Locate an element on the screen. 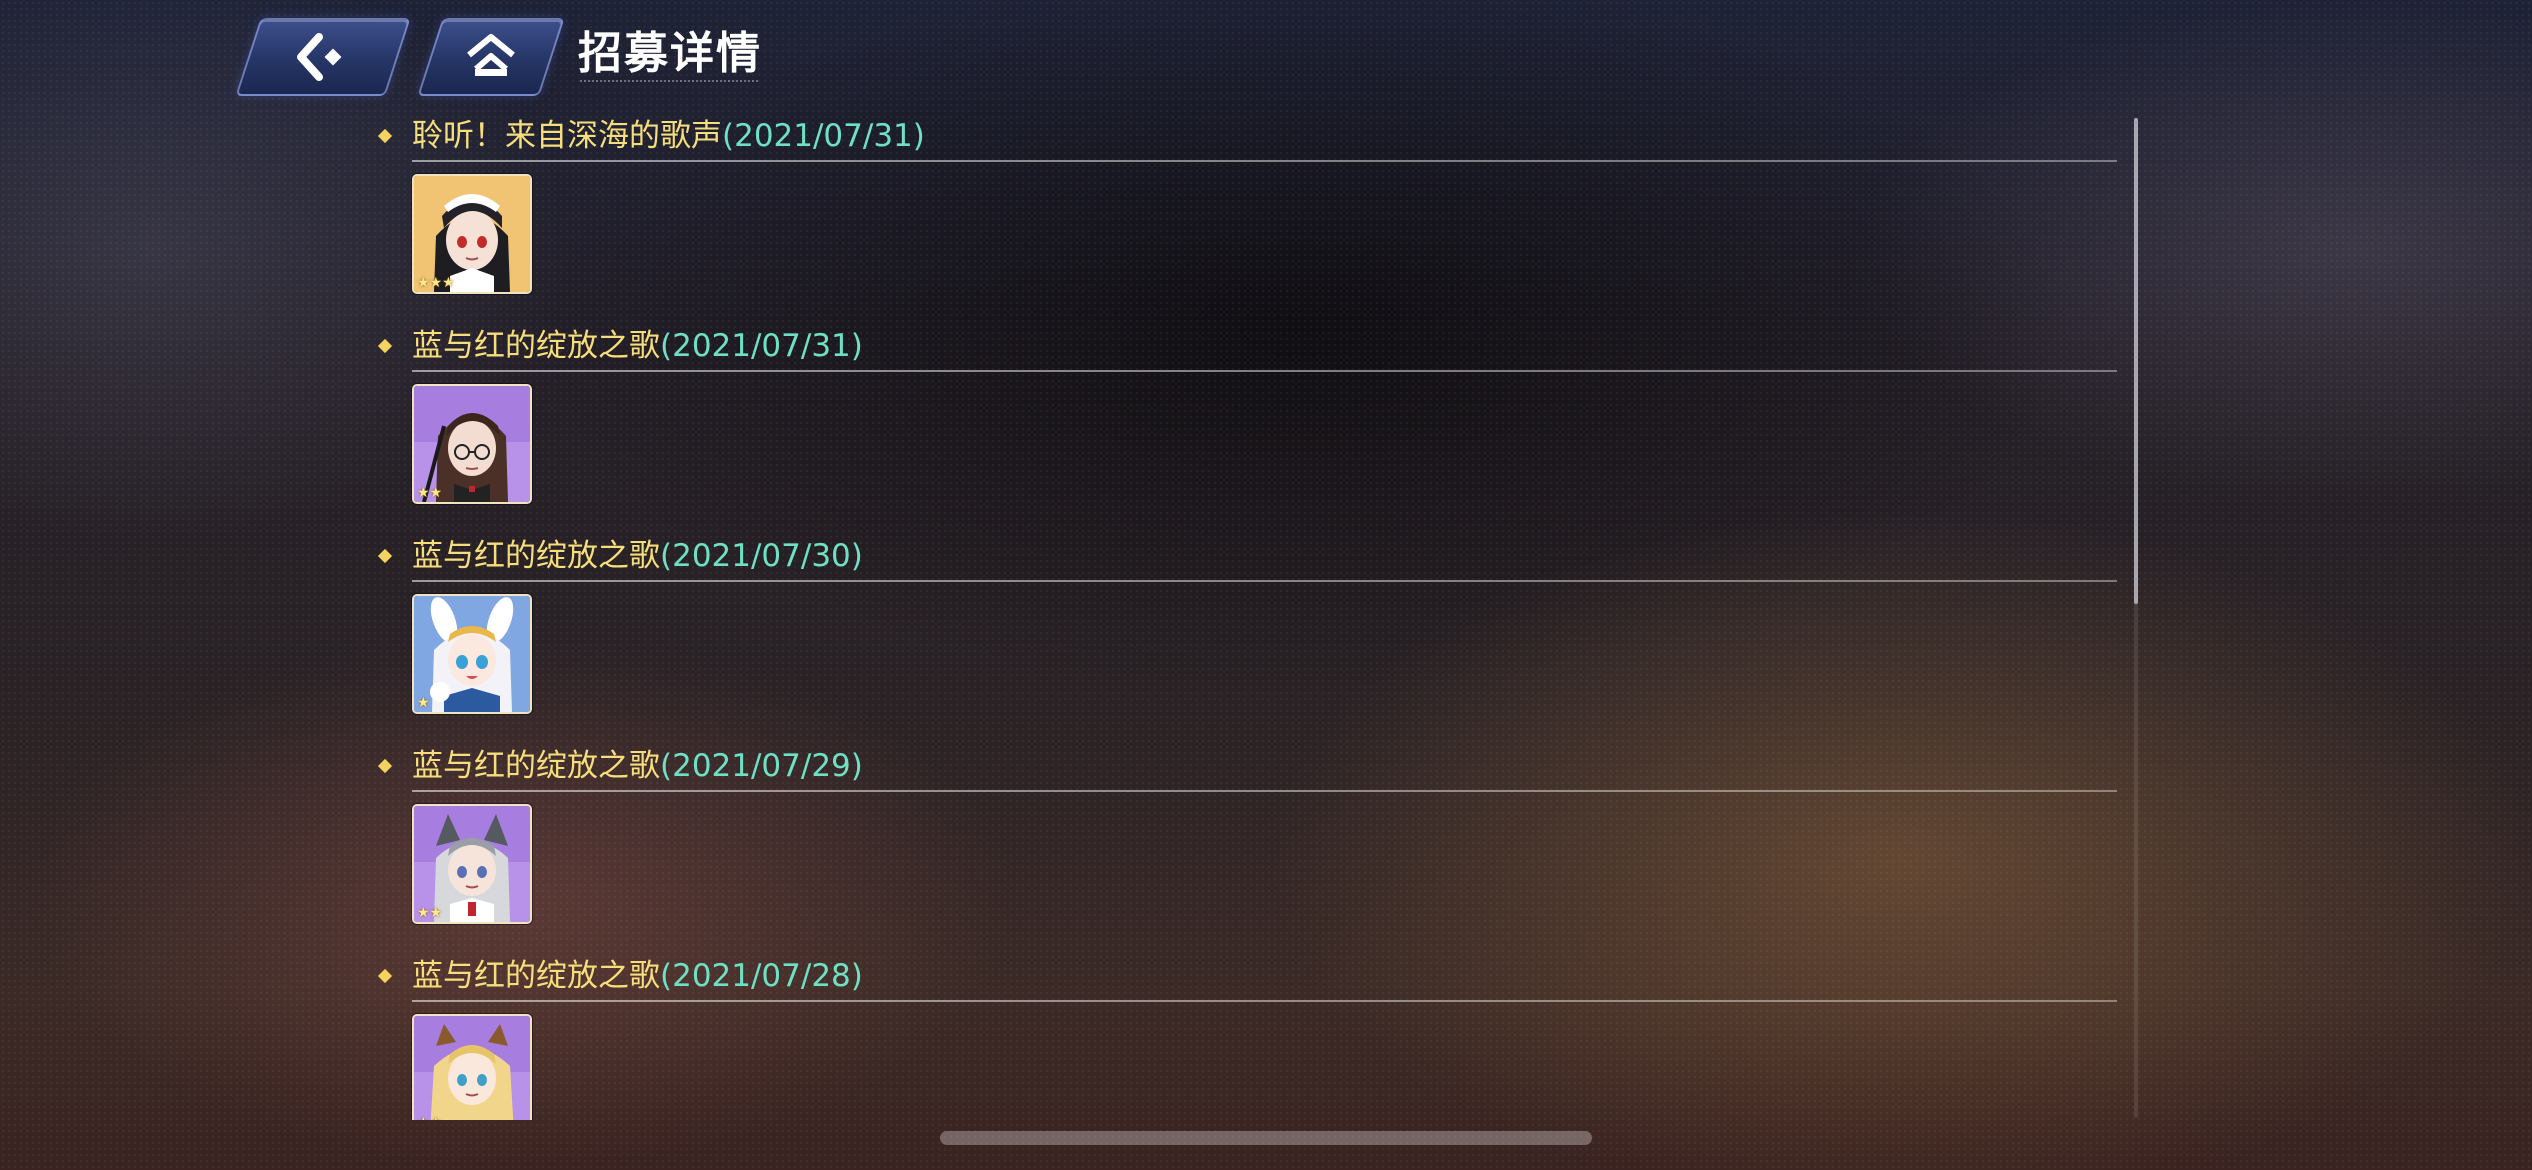 This screenshot has height=1170, width=2532. home-icon is located at coordinates (491, 55).